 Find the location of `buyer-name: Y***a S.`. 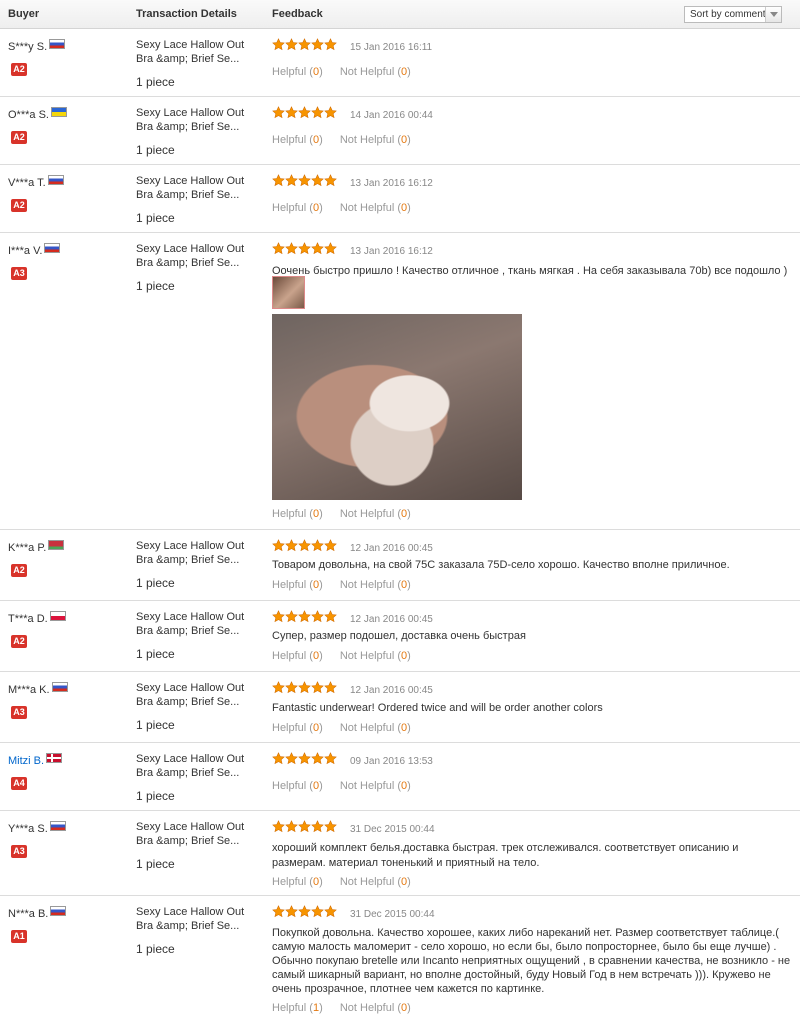

buyer-name: Y***a S. is located at coordinates (37, 828).